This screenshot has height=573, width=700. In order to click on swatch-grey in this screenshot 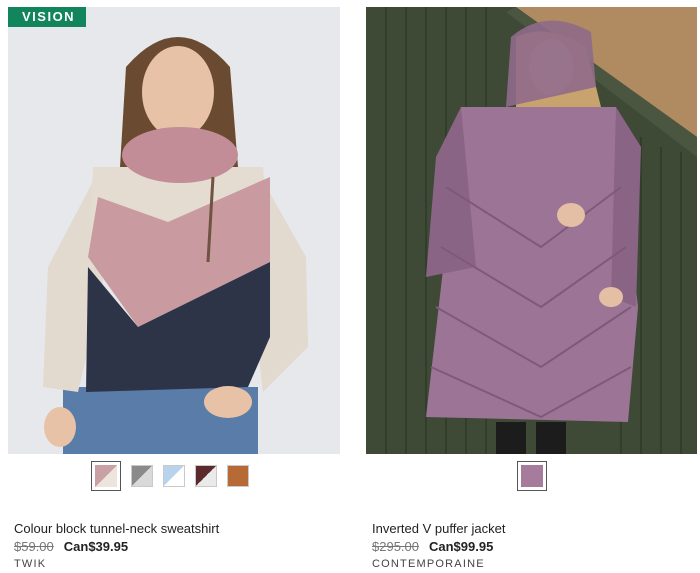, I will do `click(142, 476)`.